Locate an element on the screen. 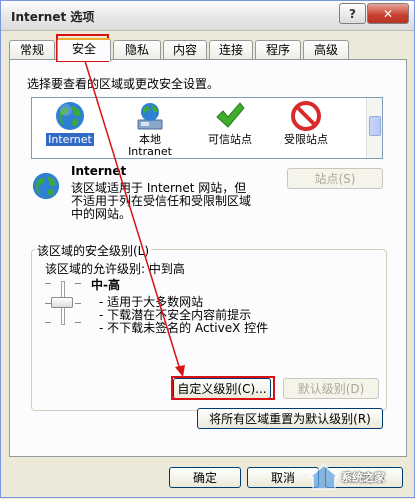 This screenshot has width=415, height=499. watermark-logo: 系统之家 is located at coordinates (357, 475).